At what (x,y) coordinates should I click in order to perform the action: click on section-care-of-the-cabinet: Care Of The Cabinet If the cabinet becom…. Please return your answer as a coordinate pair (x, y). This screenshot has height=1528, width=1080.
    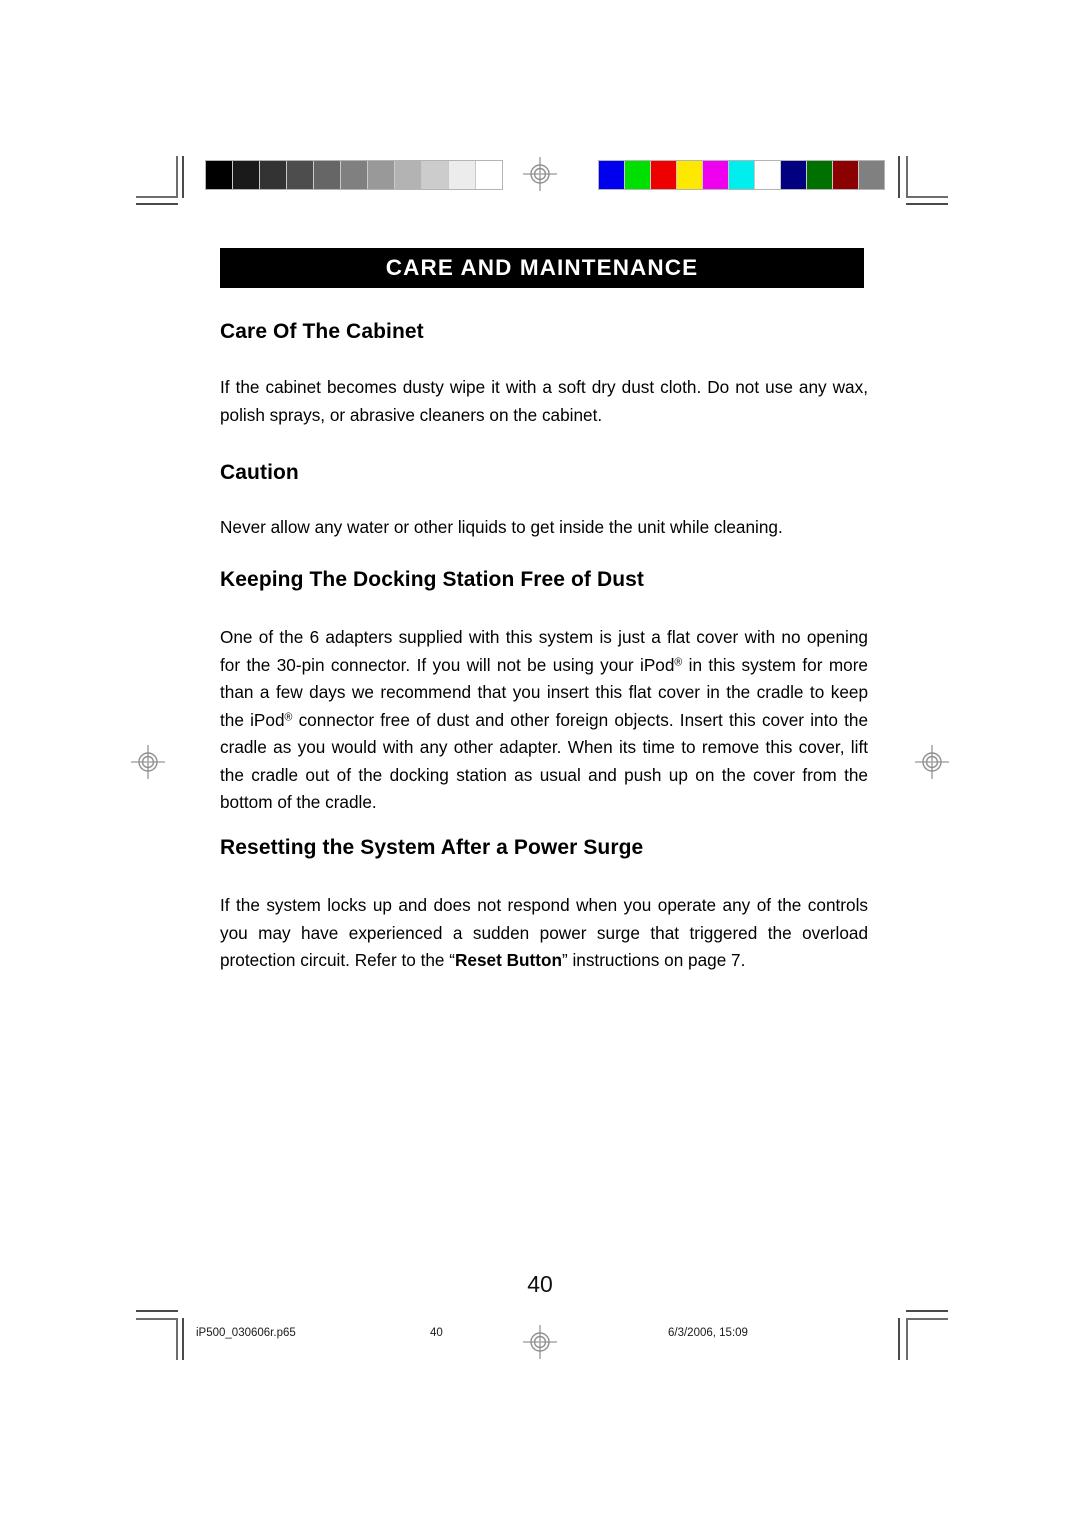
    Looking at the image, I should click on (544, 374).